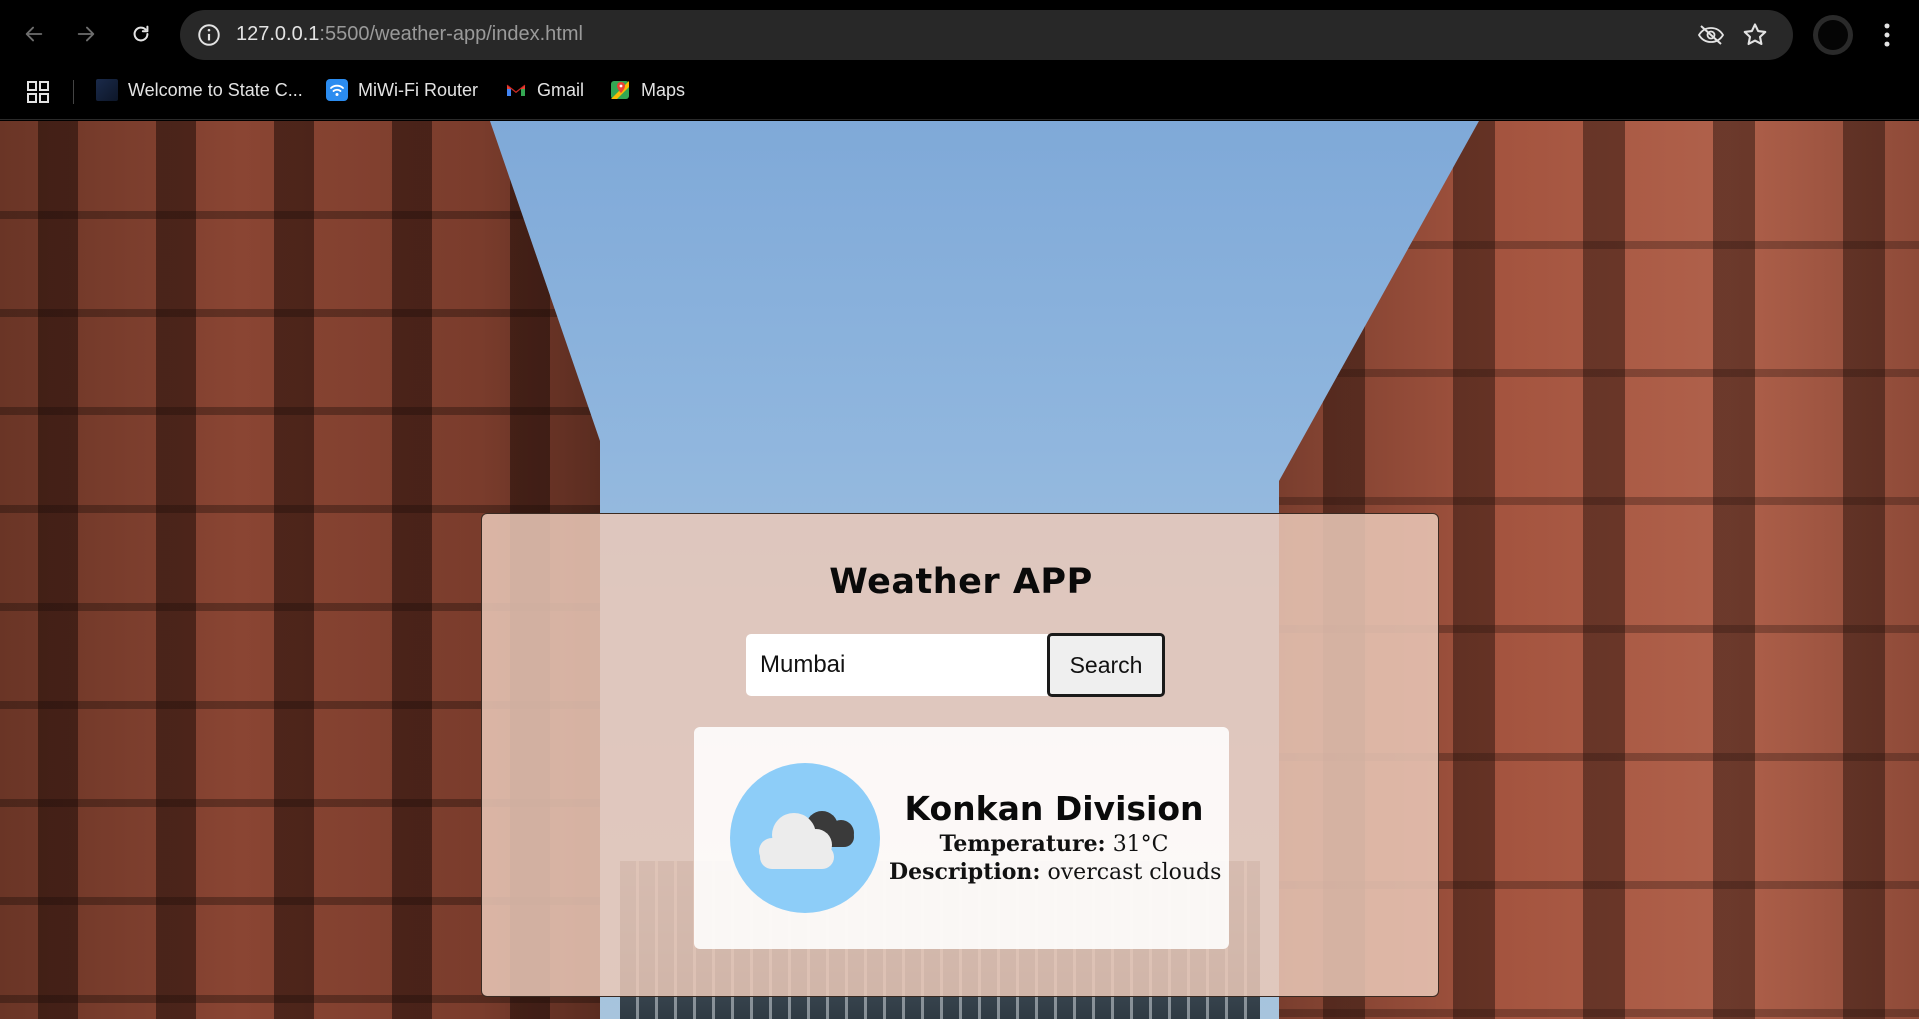 This screenshot has height=1019, width=1919. I want to click on temperature-line: Temperature: 31°C, so click(1054, 844).